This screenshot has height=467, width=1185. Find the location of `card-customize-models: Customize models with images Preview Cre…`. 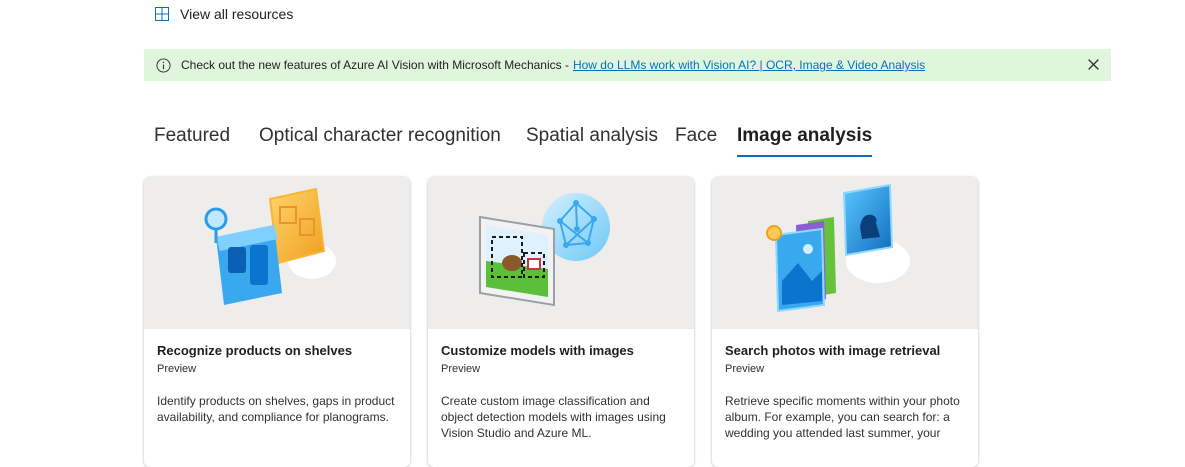

card-customize-models: Customize models with images Preview Cre… is located at coordinates (561, 322).